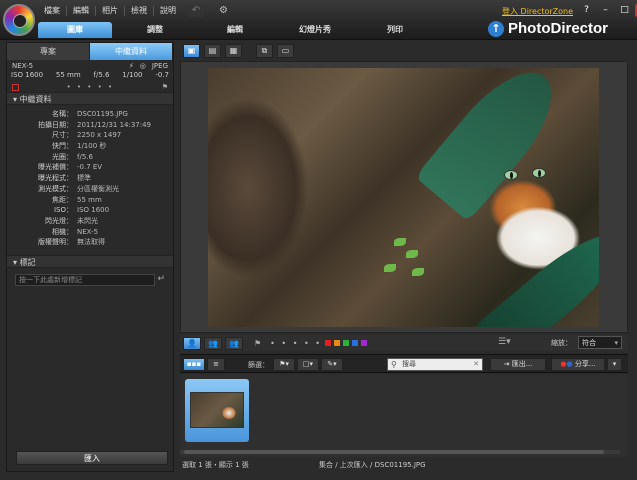 This screenshot has width=637, height=480. I want to click on label-flag-icon: ⚑, so click(165, 87).